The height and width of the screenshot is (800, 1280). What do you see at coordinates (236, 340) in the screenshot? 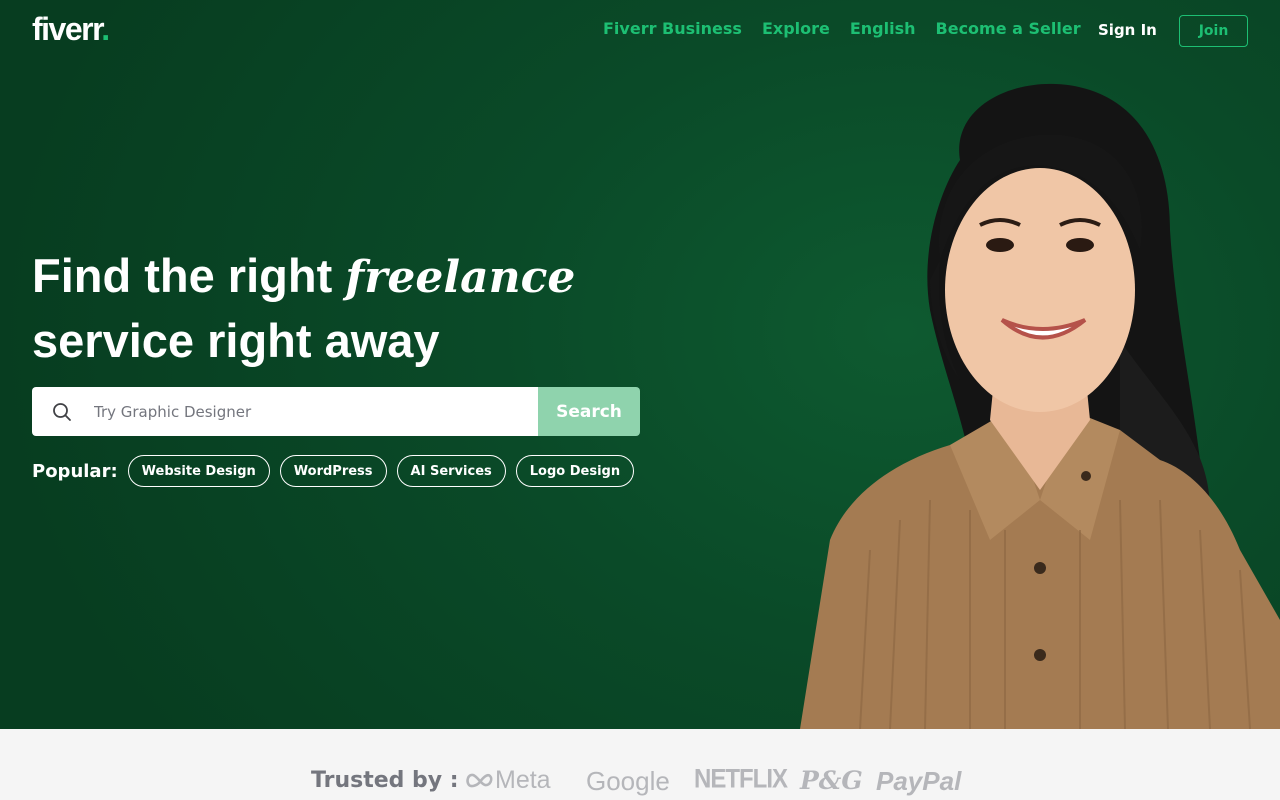
I see `headline-part2: service right away` at bounding box center [236, 340].